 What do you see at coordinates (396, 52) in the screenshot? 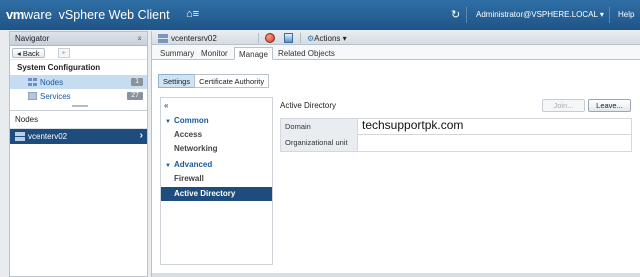
I see `tab-bar: Summary Monitor Manage Related Objects` at bounding box center [396, 52].